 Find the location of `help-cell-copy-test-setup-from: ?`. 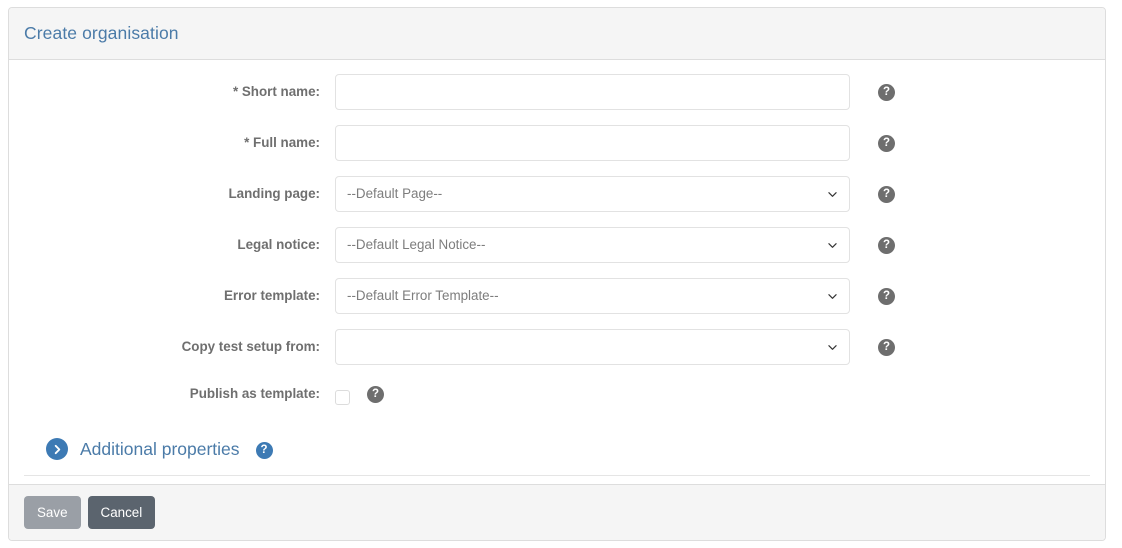

help-cell-copy-test-setup-from: ? is located at coordinates (880, 342).